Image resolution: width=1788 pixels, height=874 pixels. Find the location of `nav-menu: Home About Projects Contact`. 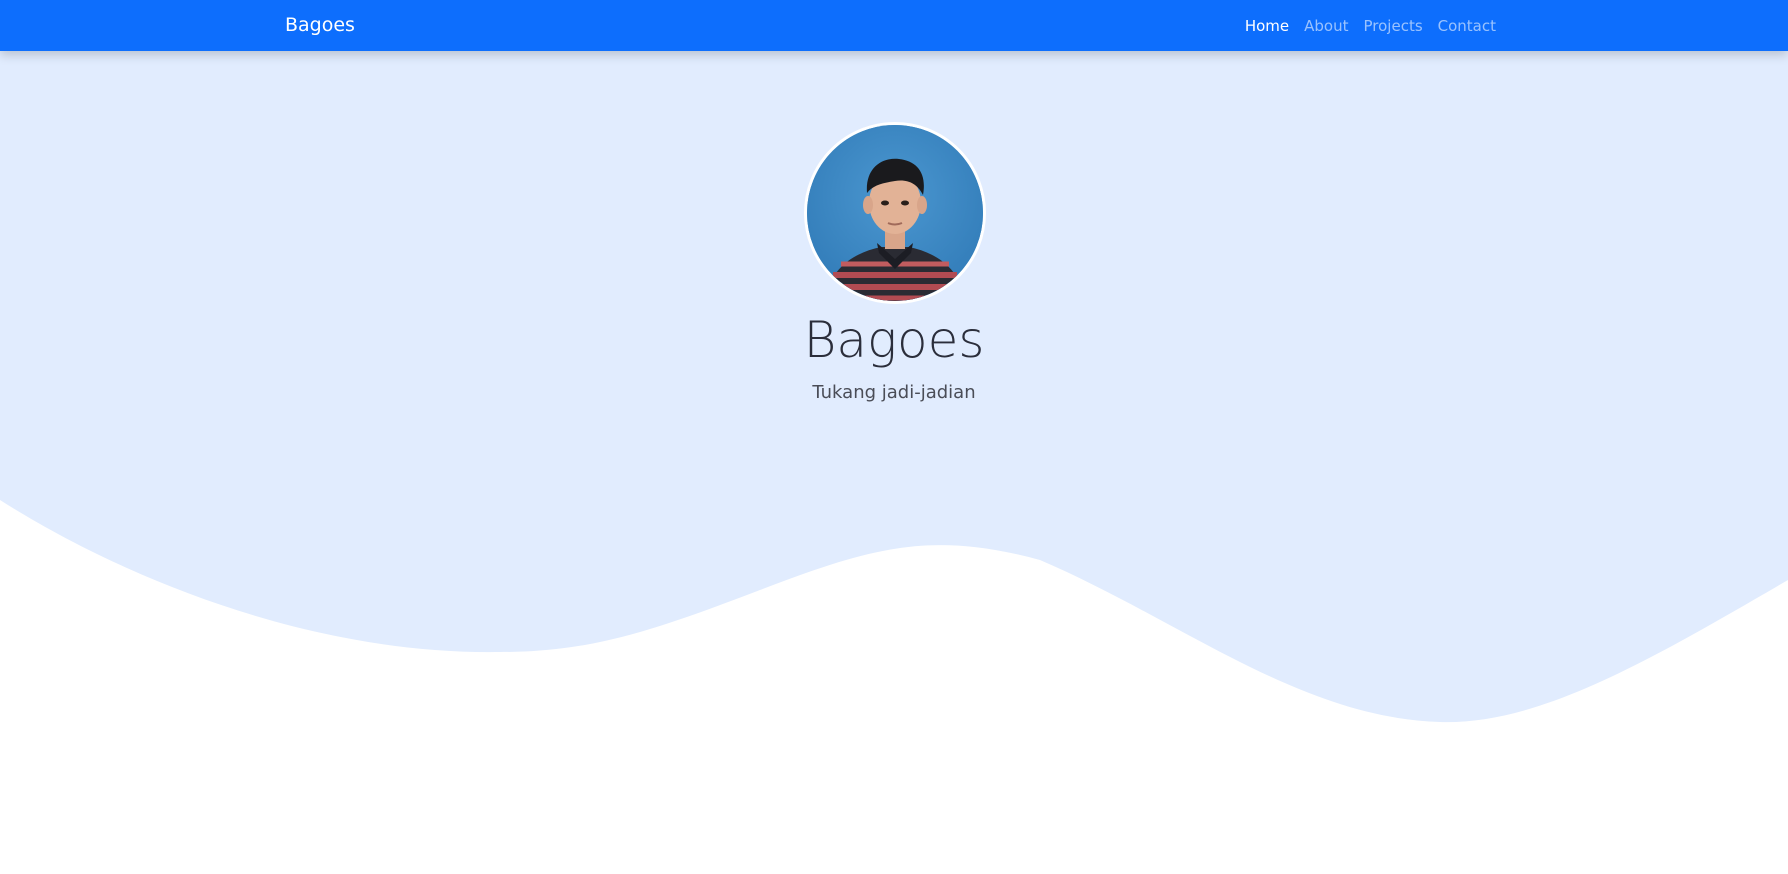

nav-menu: Home About Projects Contact is located at coordinates (1370, 26).